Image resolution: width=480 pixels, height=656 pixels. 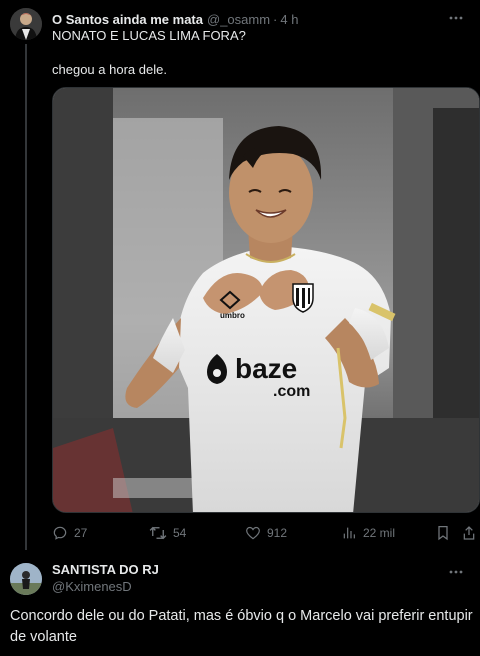 What do you see at coordinates (69, 533) in the screenshot?
I see `reply-button: 27` at bounding box center [69, 533].